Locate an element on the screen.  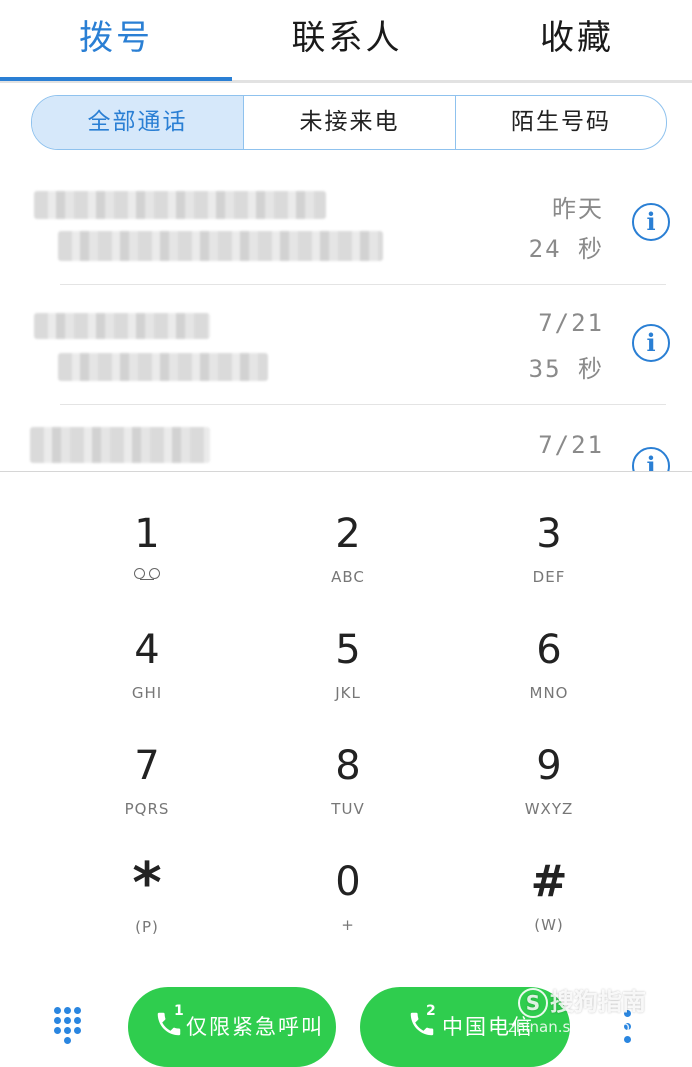
tab-contacts: 联系人 is located at coordinates (347, 38).